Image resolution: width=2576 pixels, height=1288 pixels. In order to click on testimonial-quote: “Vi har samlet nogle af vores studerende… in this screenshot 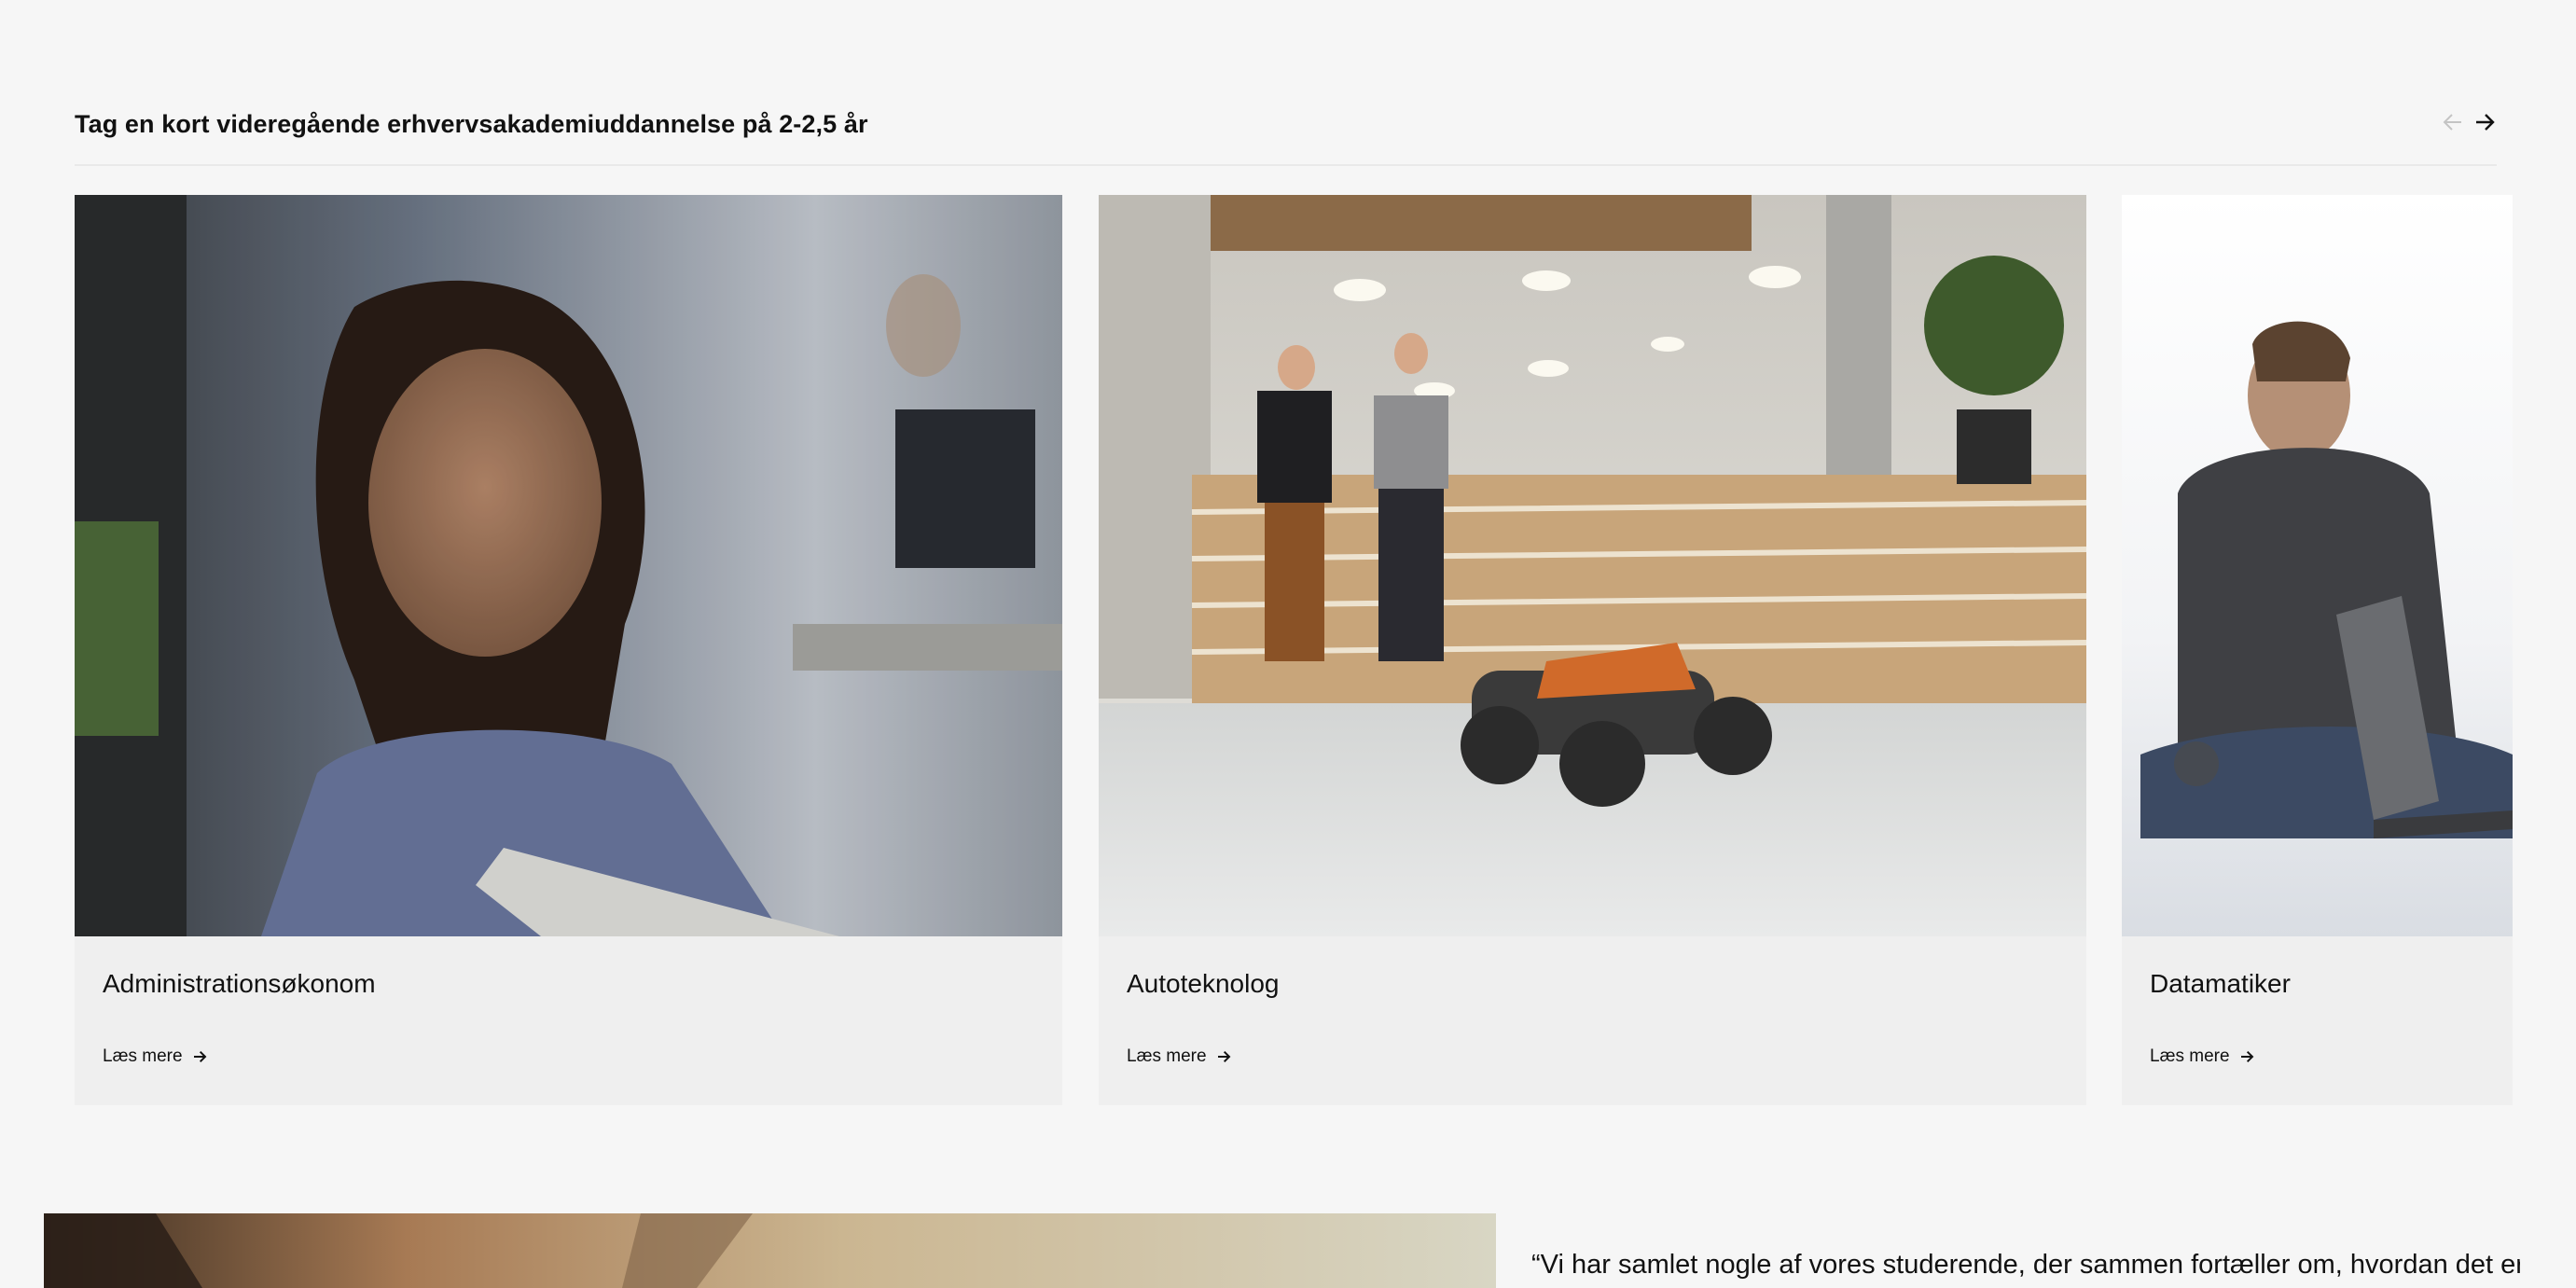, I will do `click(2025, 1265)`.